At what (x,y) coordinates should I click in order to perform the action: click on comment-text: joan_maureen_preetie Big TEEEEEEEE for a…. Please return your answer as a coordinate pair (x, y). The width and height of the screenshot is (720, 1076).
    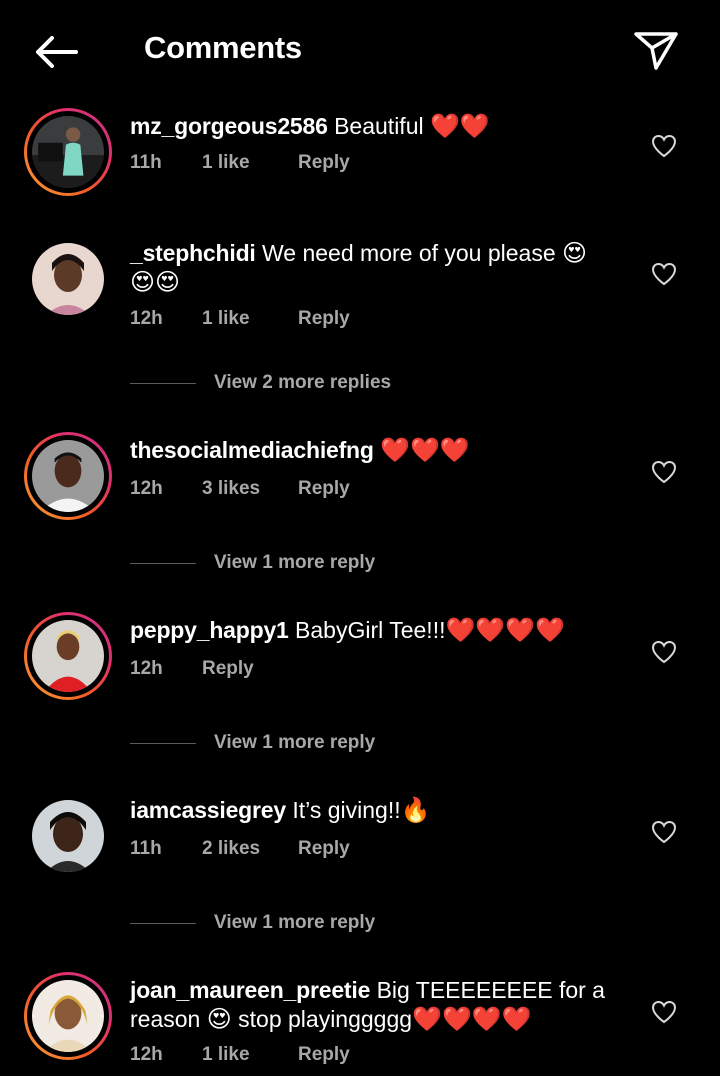
    Looking at the image, I should click on (370, 1005).